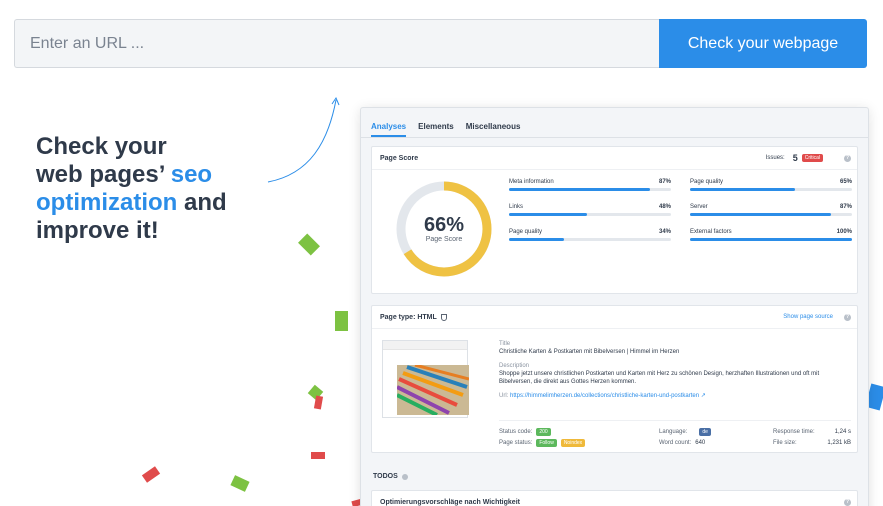 This screenshot has width=883, height=506. What do you see at coordinates (844, 232) in the screenshot?
I see `metric-percent: 100%` at bounding box center [844, 232].